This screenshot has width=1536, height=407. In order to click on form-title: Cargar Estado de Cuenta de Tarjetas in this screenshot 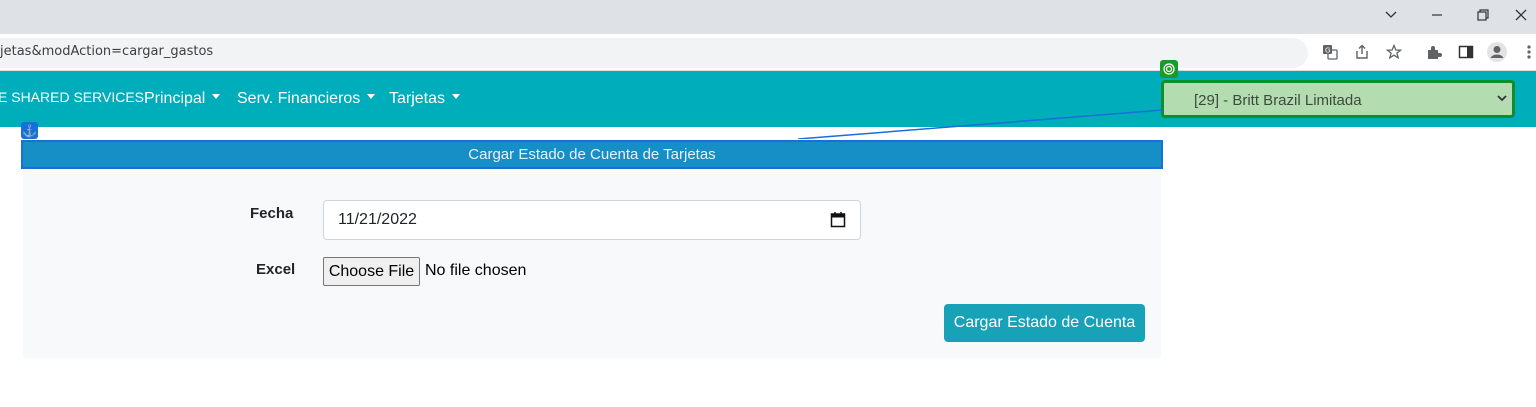, I will do `click(592, 154)`.